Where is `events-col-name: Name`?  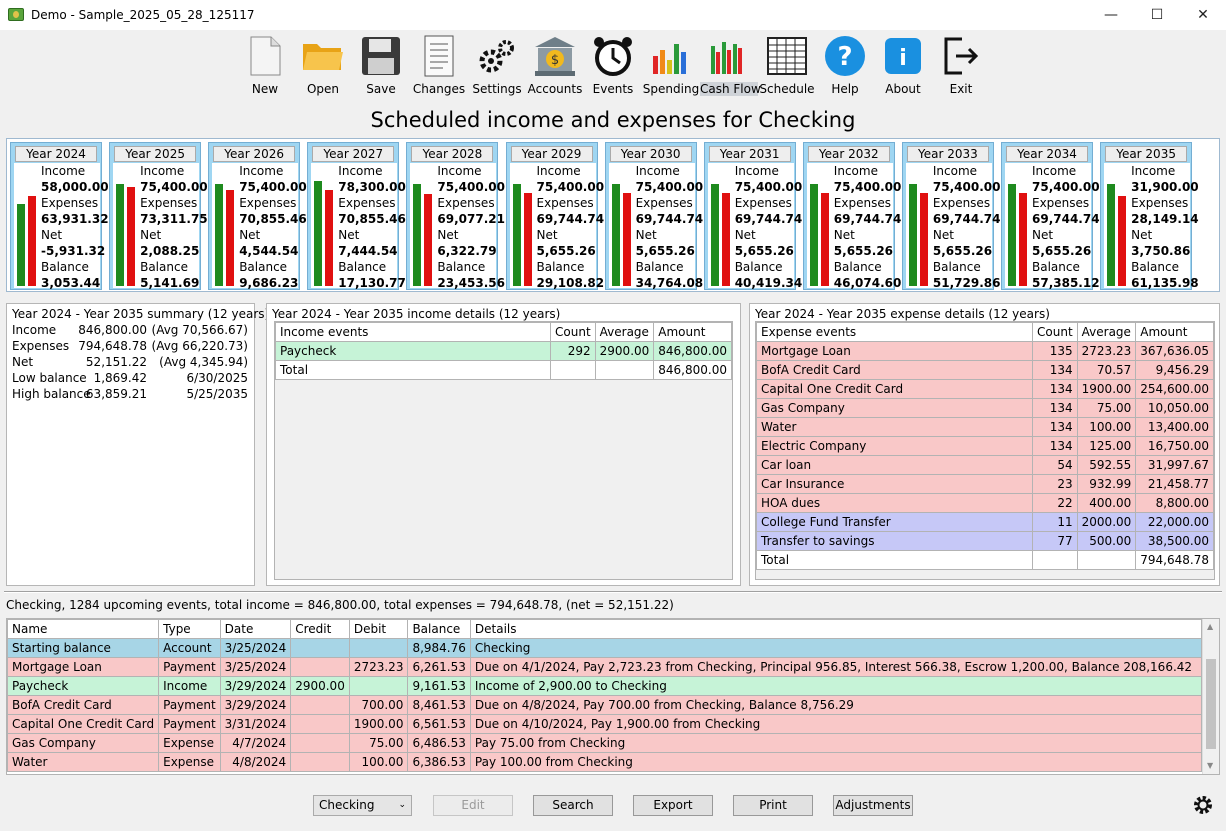 events-col-name: Name is located at coordinates (83, 629).